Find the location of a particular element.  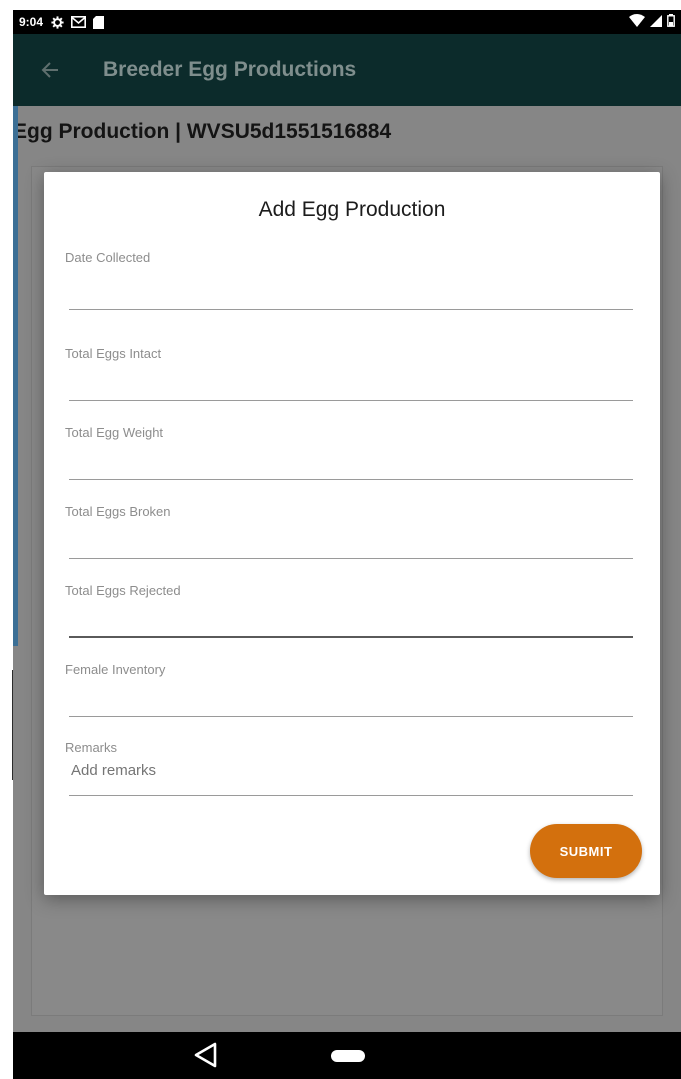

field-label: Total Eggs Rejected is located at coordinates (123, 590).